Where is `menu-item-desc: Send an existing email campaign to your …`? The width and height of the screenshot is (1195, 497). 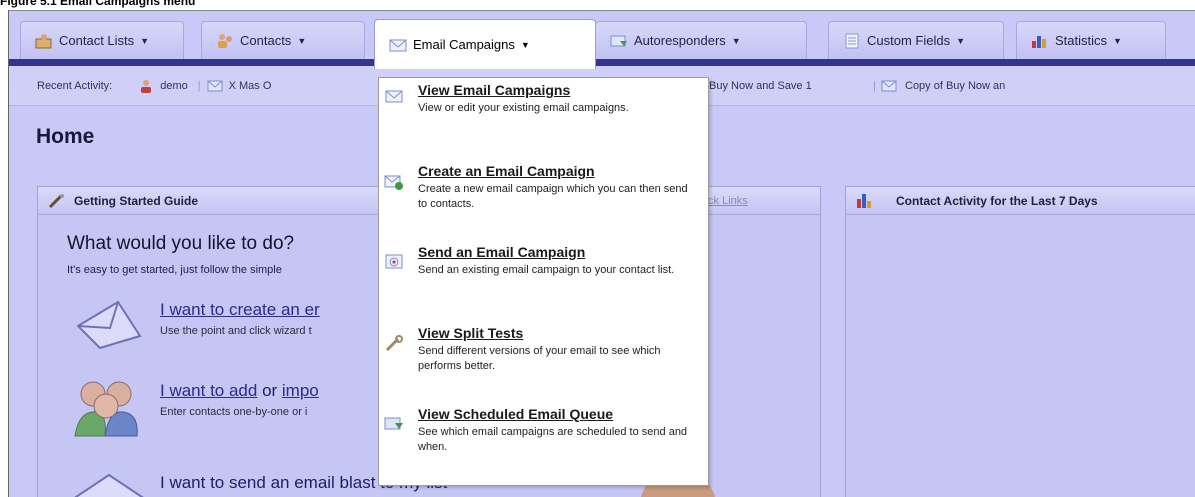 menu-item-desc: Send an existing email campaign to your … is located at coordinates (546, 270).